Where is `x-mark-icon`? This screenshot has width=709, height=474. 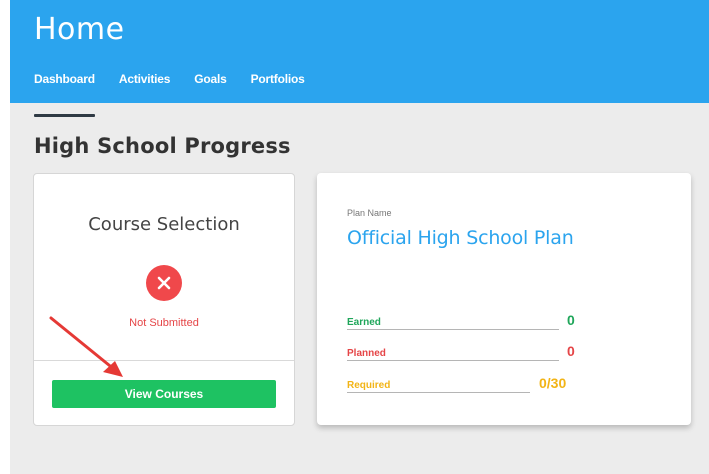
x-mark-icon is located at coordinates (164, 283).